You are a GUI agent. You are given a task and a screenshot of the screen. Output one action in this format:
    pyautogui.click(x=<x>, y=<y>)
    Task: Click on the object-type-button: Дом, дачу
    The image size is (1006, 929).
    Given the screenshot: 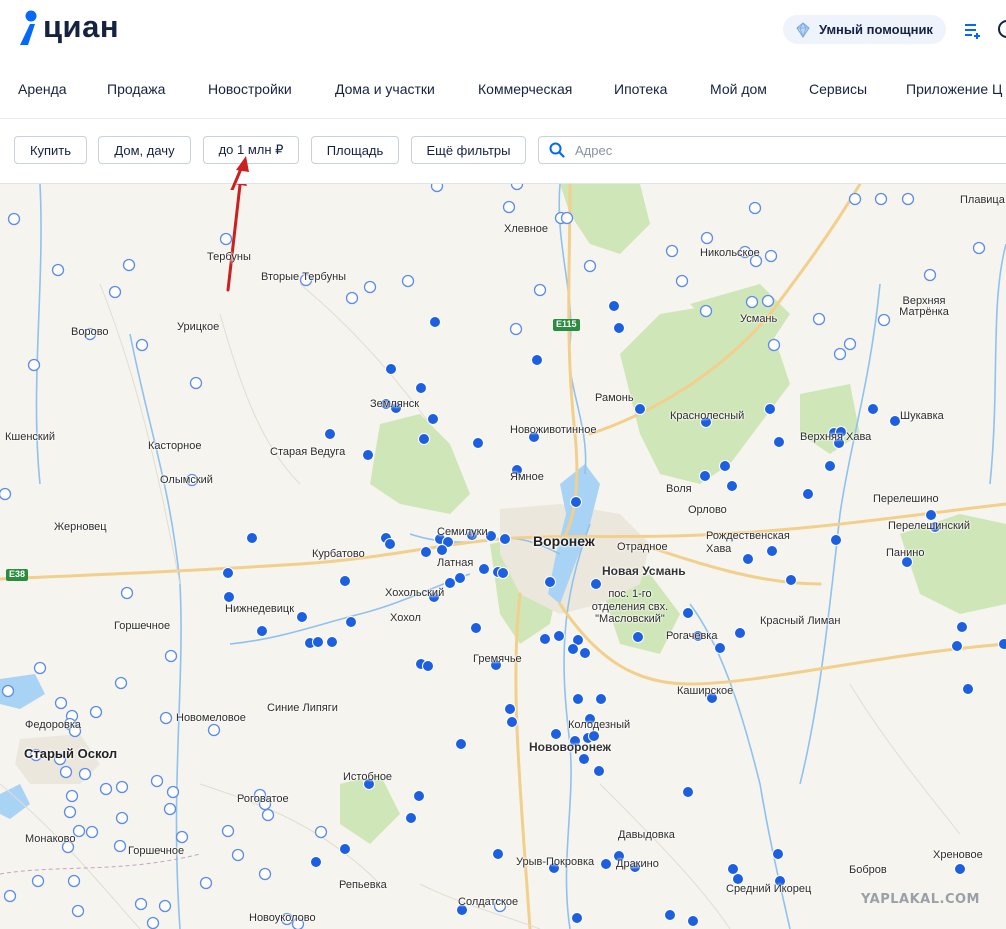 What is the action you would take?
    pyautogui.click(x=144, y=150)
    